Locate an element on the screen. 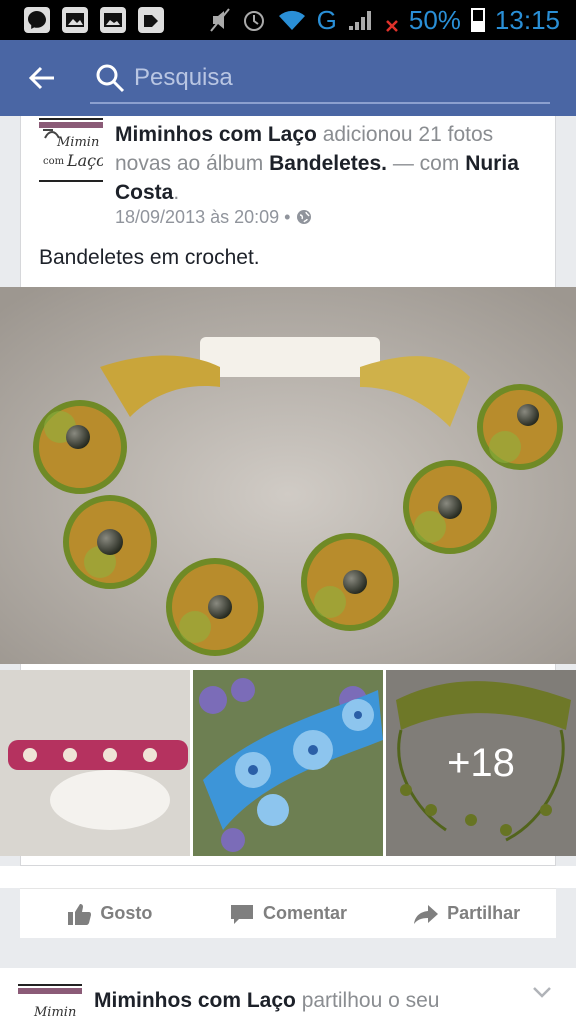 This screenshot has width=576, height=1028. app-icon is located at coordinates (151, 20).